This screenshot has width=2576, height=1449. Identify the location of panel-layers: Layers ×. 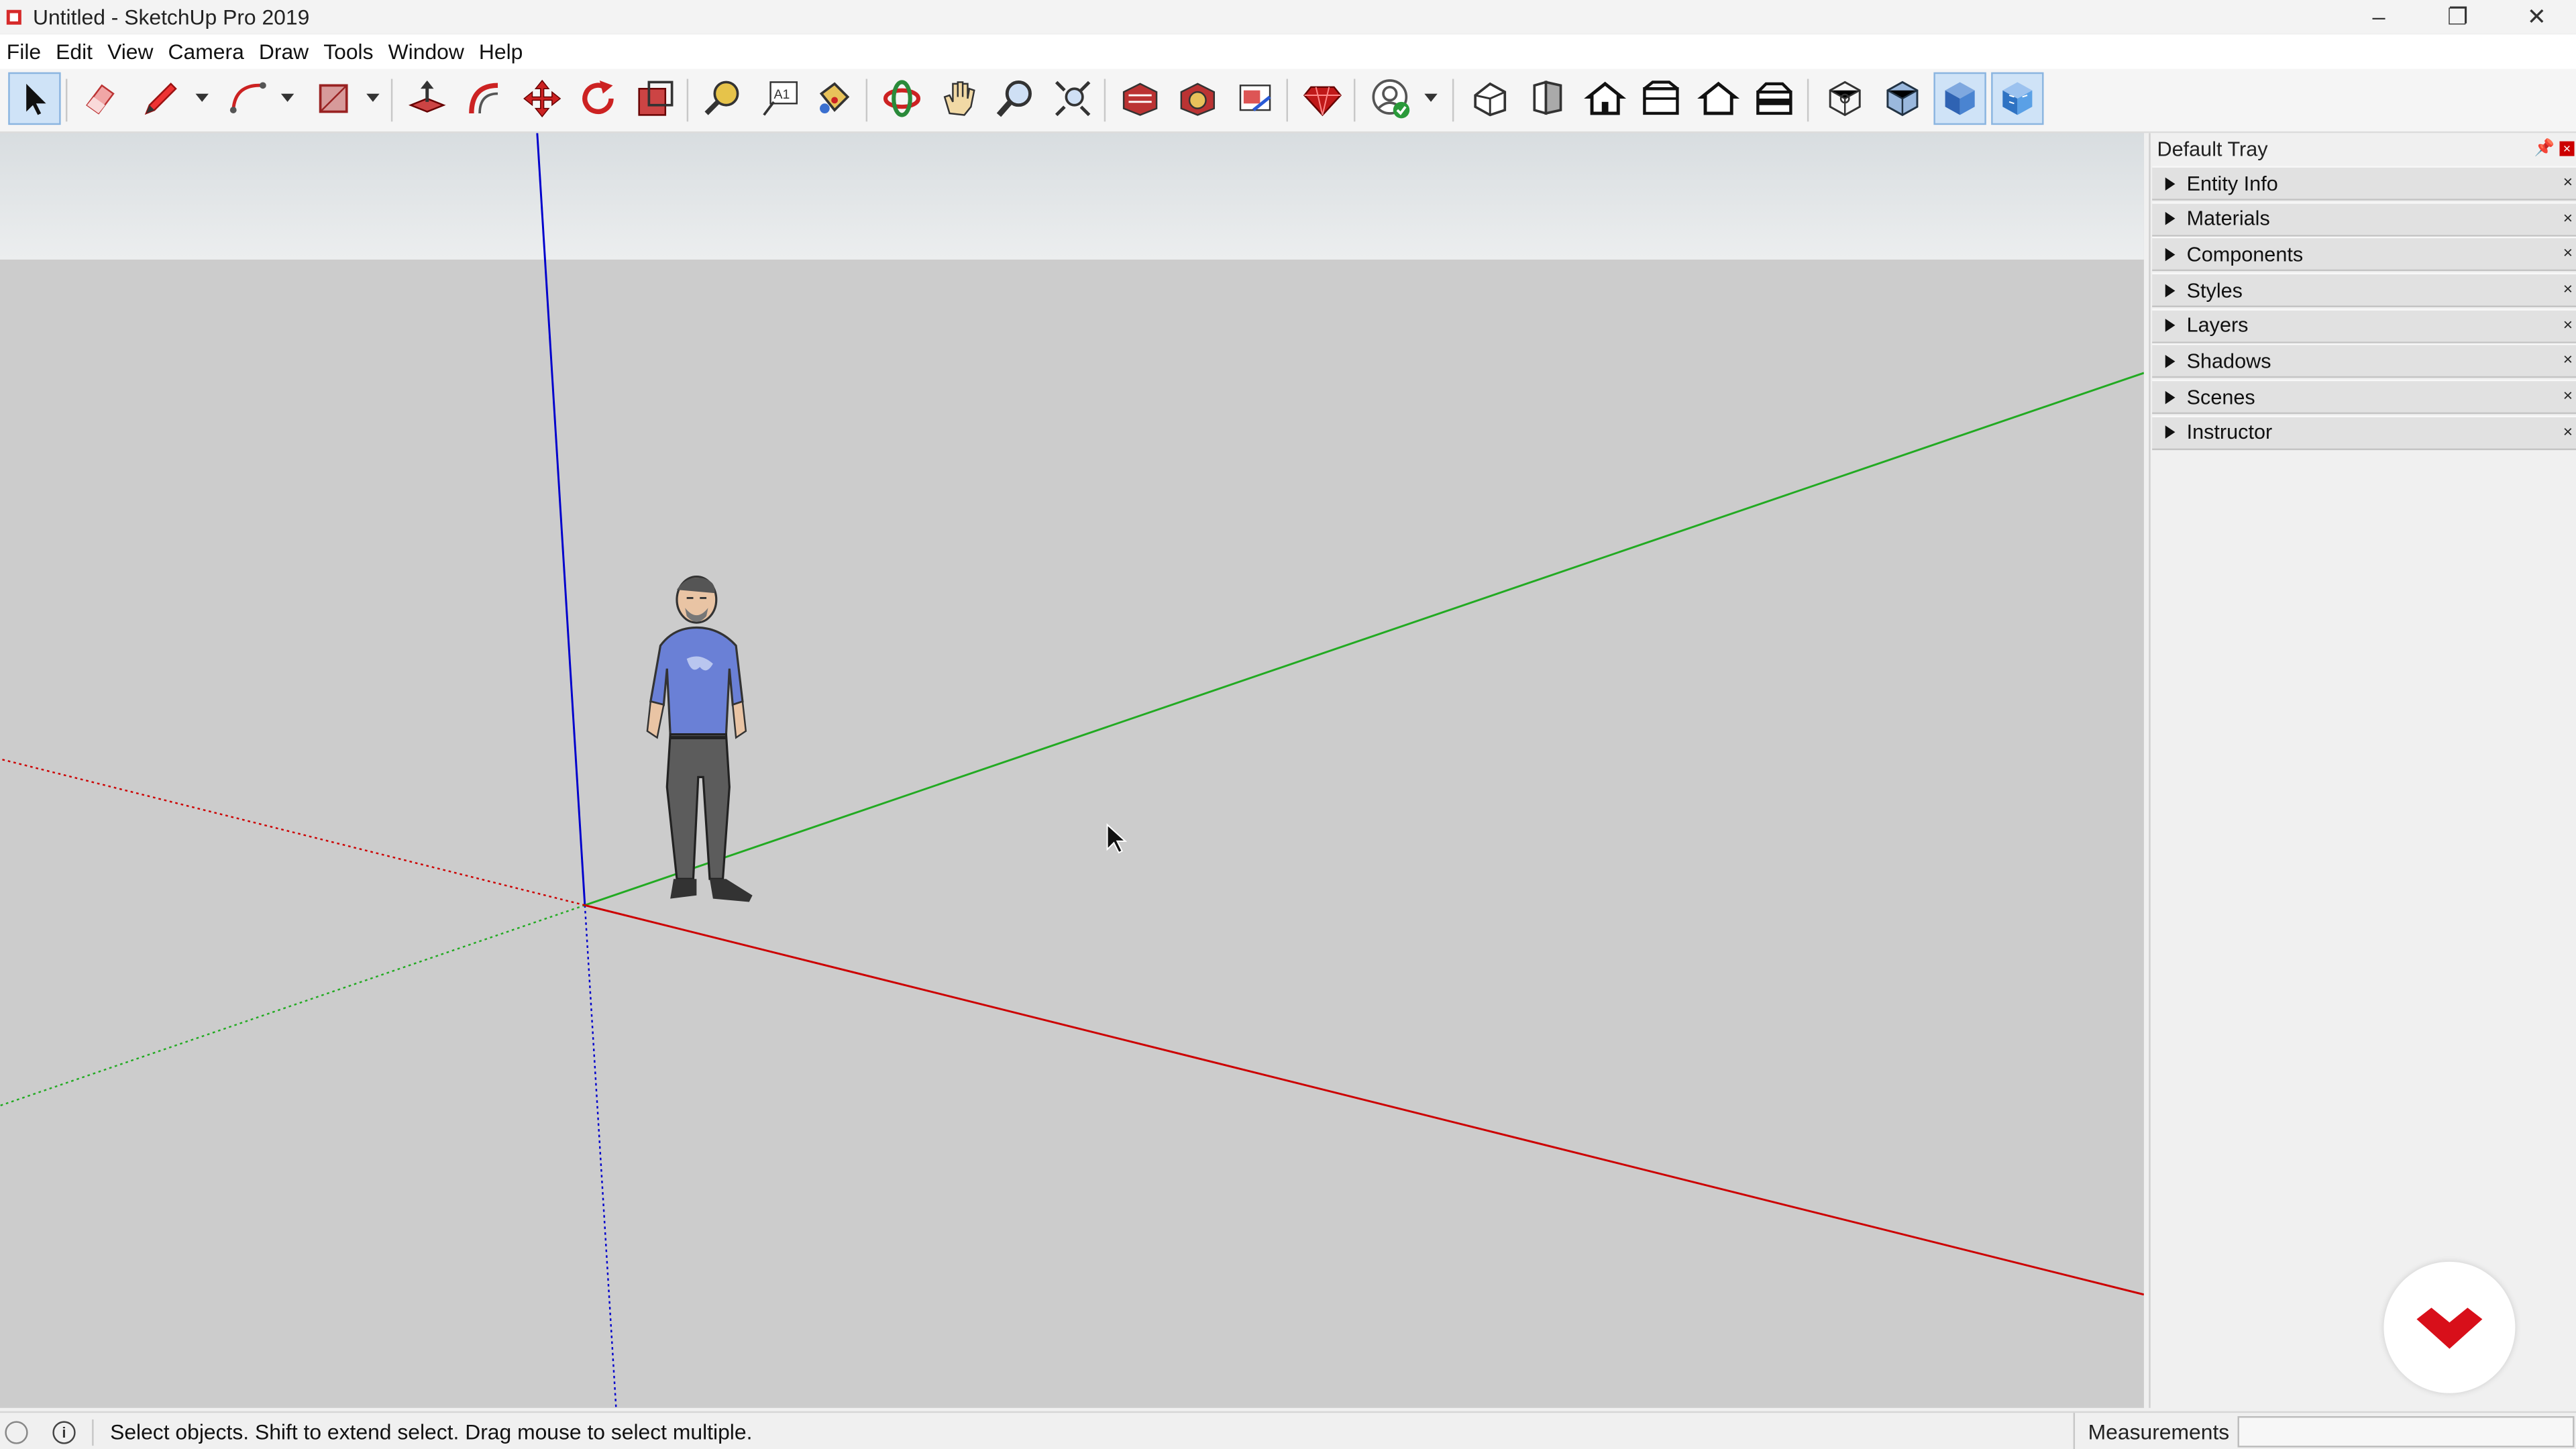
(2364, 325).